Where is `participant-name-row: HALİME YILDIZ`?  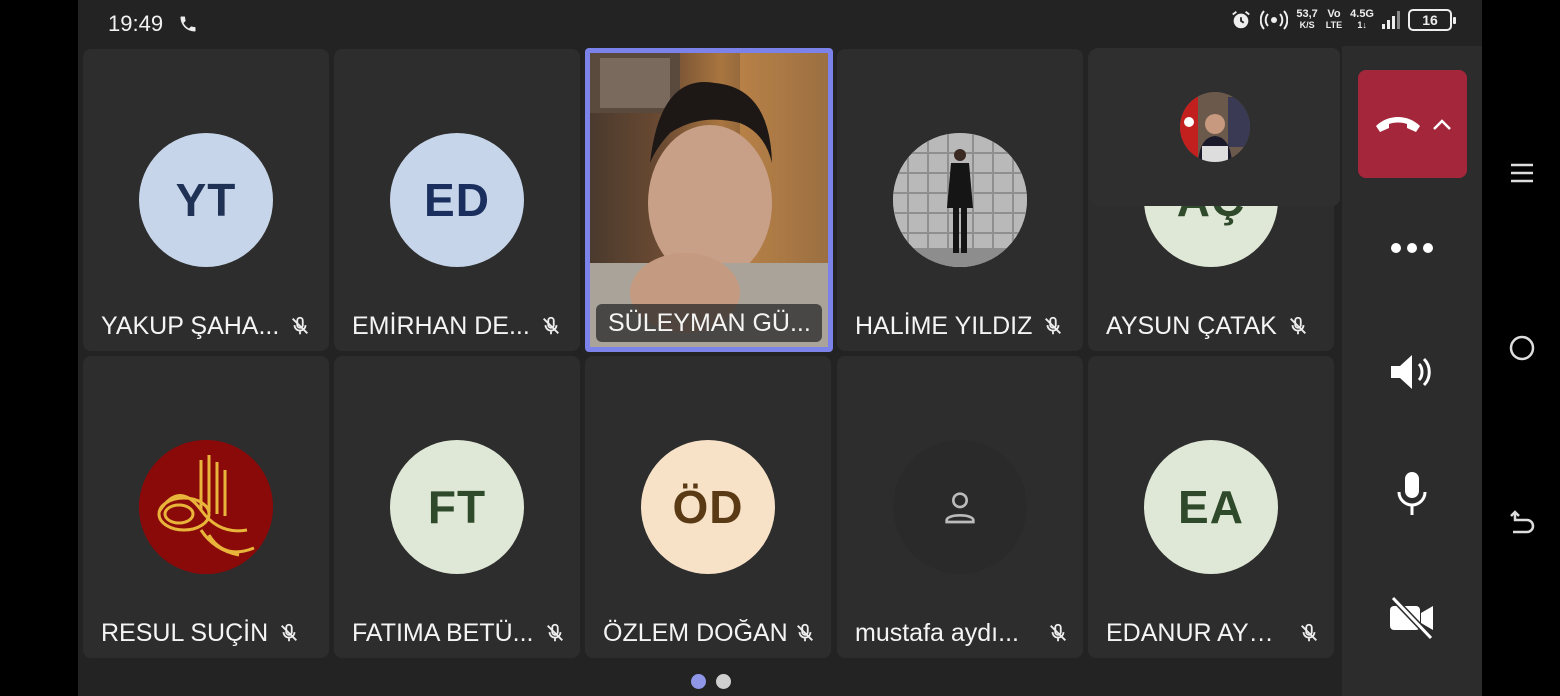
participant-name-row: HALİME YILDIZ is located at coordinates (962, 326).